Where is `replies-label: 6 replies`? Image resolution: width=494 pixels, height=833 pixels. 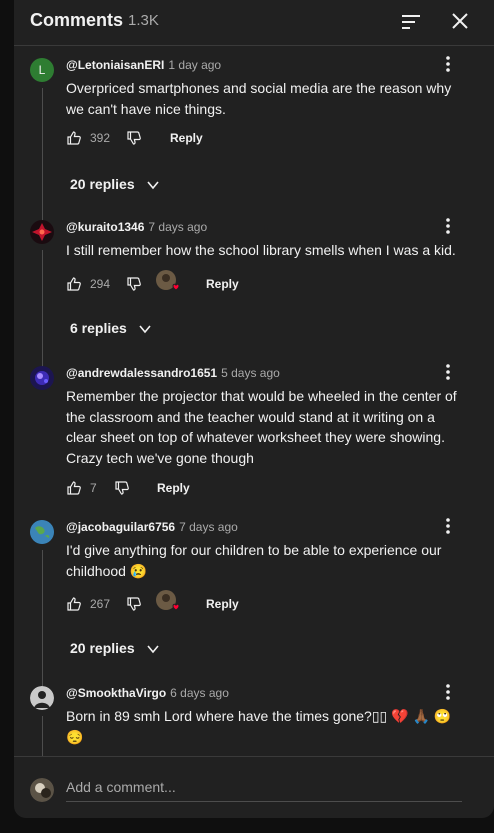
replies-label: 6 replies is located at coordinates (98, 328).